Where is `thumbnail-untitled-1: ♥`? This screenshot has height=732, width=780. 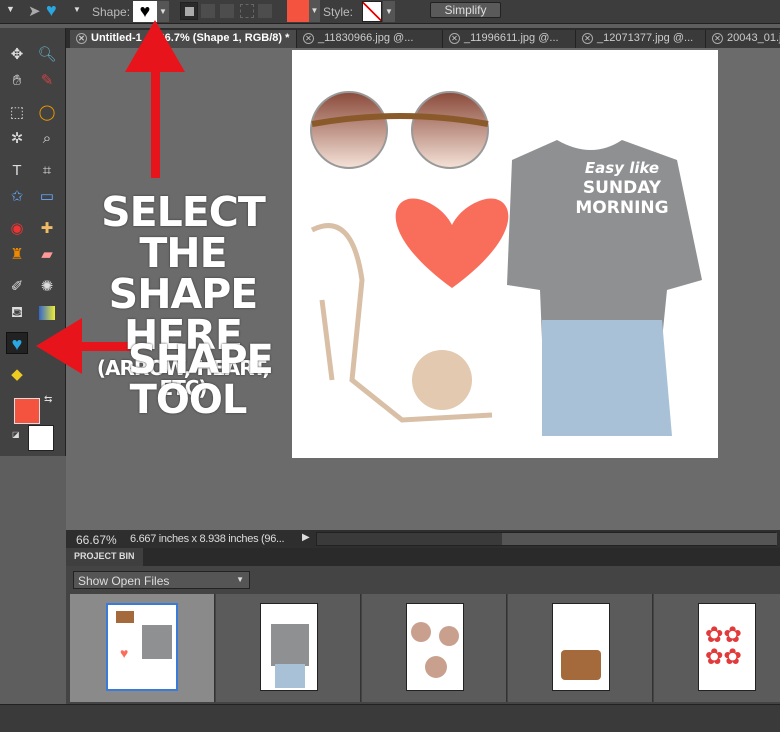
thumbnail-untitled-1: ♥ is located at coordinates (142, 648).